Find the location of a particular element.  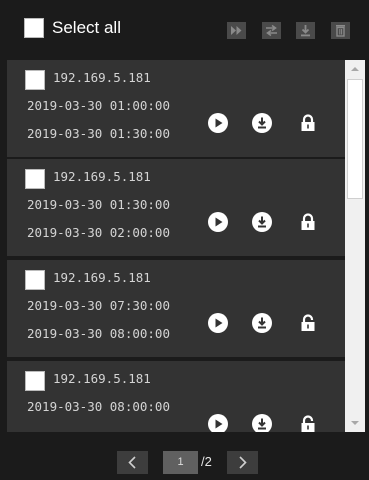

scroll-up-arrow-icon is located at coordinates (355, 69).